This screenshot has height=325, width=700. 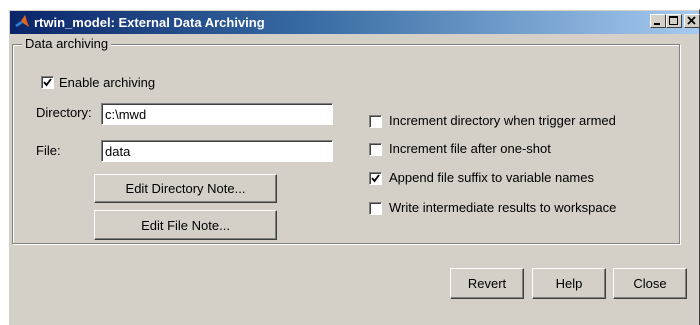 What do you see at coordinates (375, 208) in the screenshot?
I see `write-intermediate-checkbox` at bounding box center [375, 208].